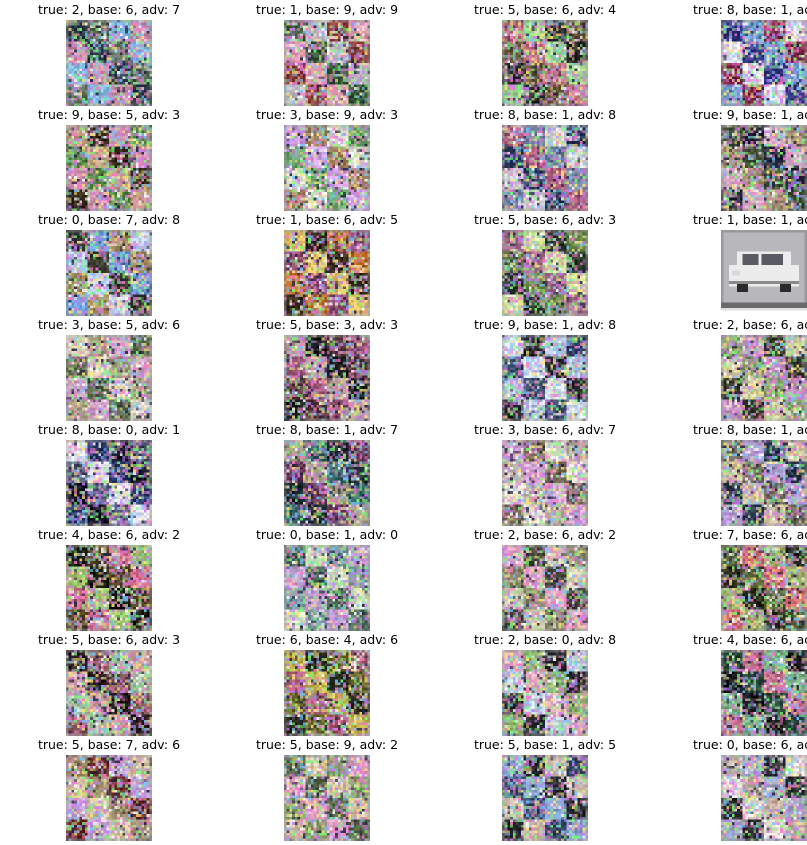  I want to click on panel-title: true: 8, base: 1, adv: 7, so click(327, 429).